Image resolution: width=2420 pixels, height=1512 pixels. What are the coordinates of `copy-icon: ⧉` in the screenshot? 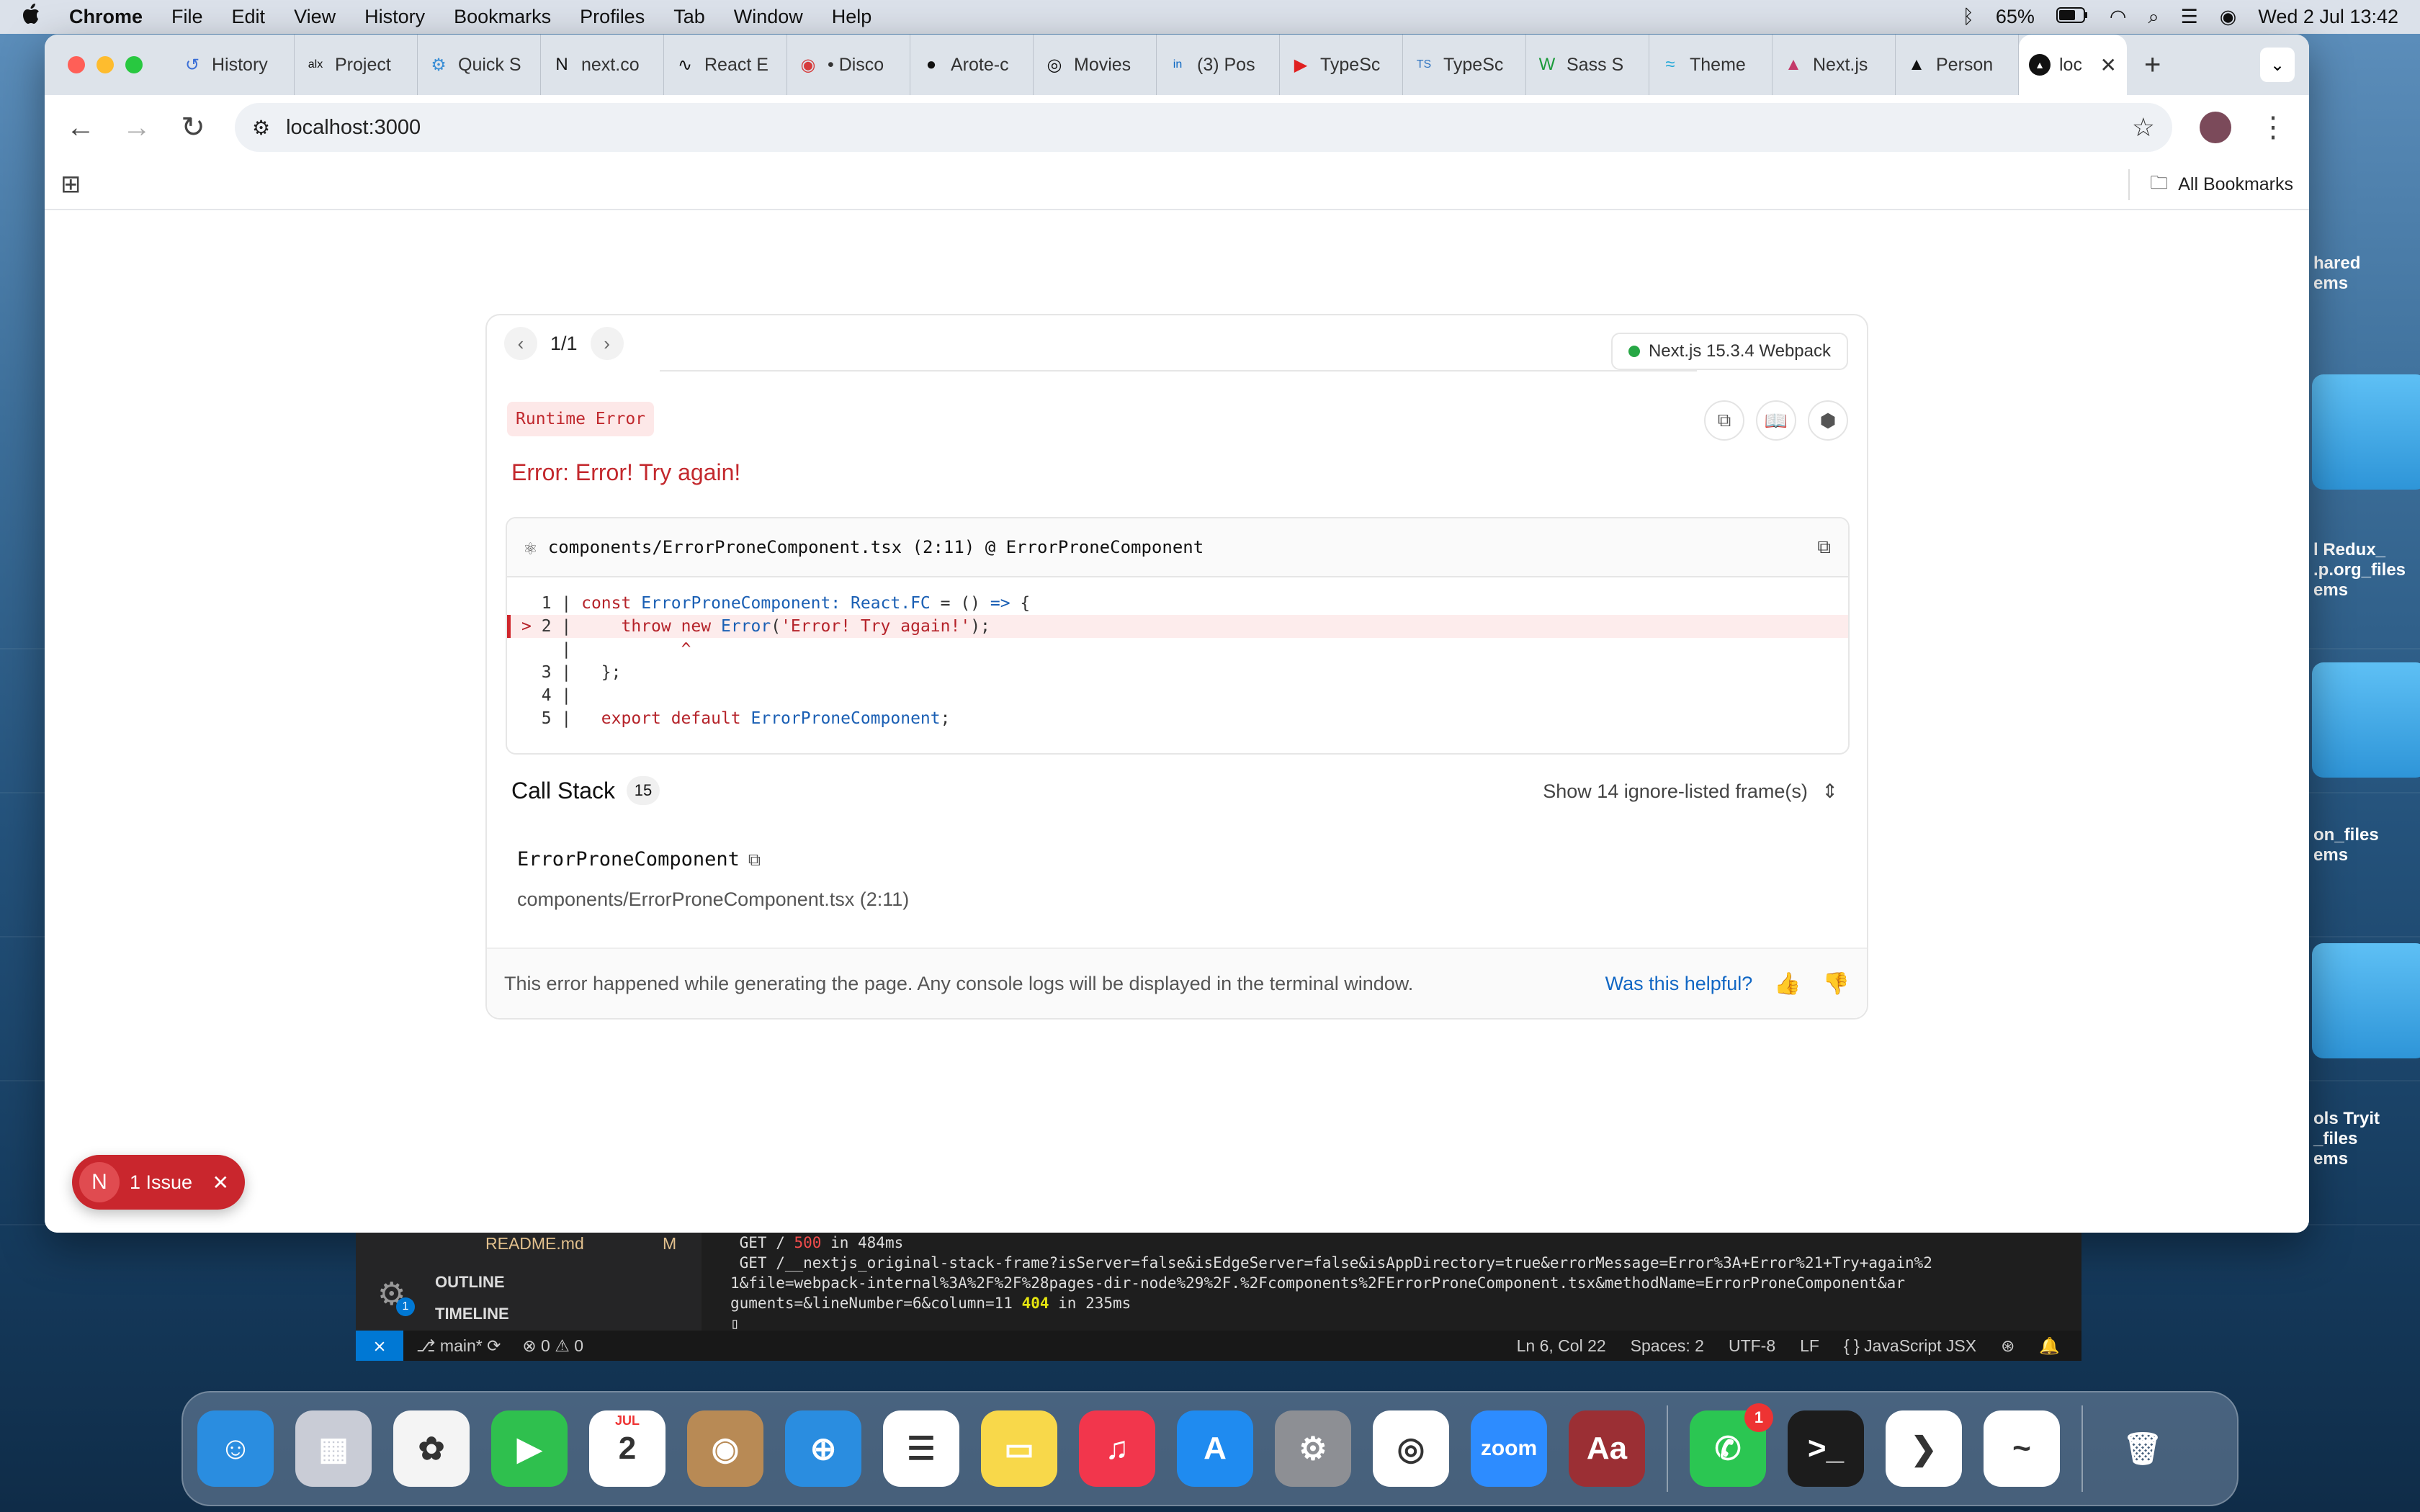 It's located at (1724, 420).